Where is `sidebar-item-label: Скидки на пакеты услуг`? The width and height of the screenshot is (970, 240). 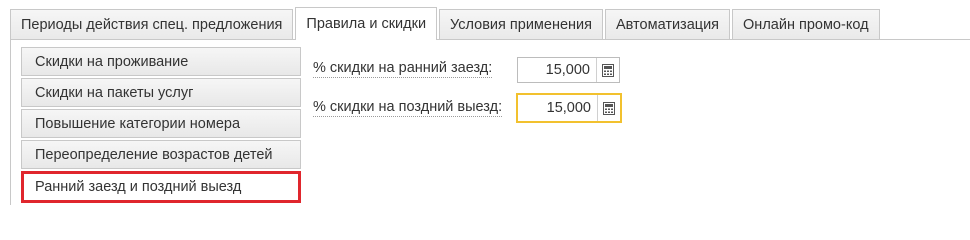 sidebar-item-label: Скидки на пакеты услуг is located at coordinates (114, 92).